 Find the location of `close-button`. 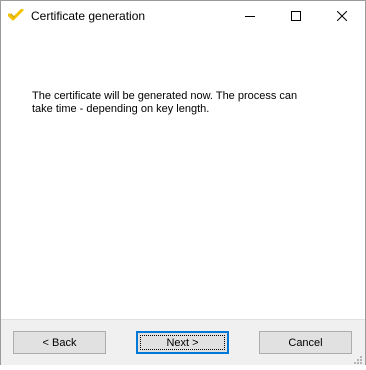

close-button is located at coordinates (342, 16).